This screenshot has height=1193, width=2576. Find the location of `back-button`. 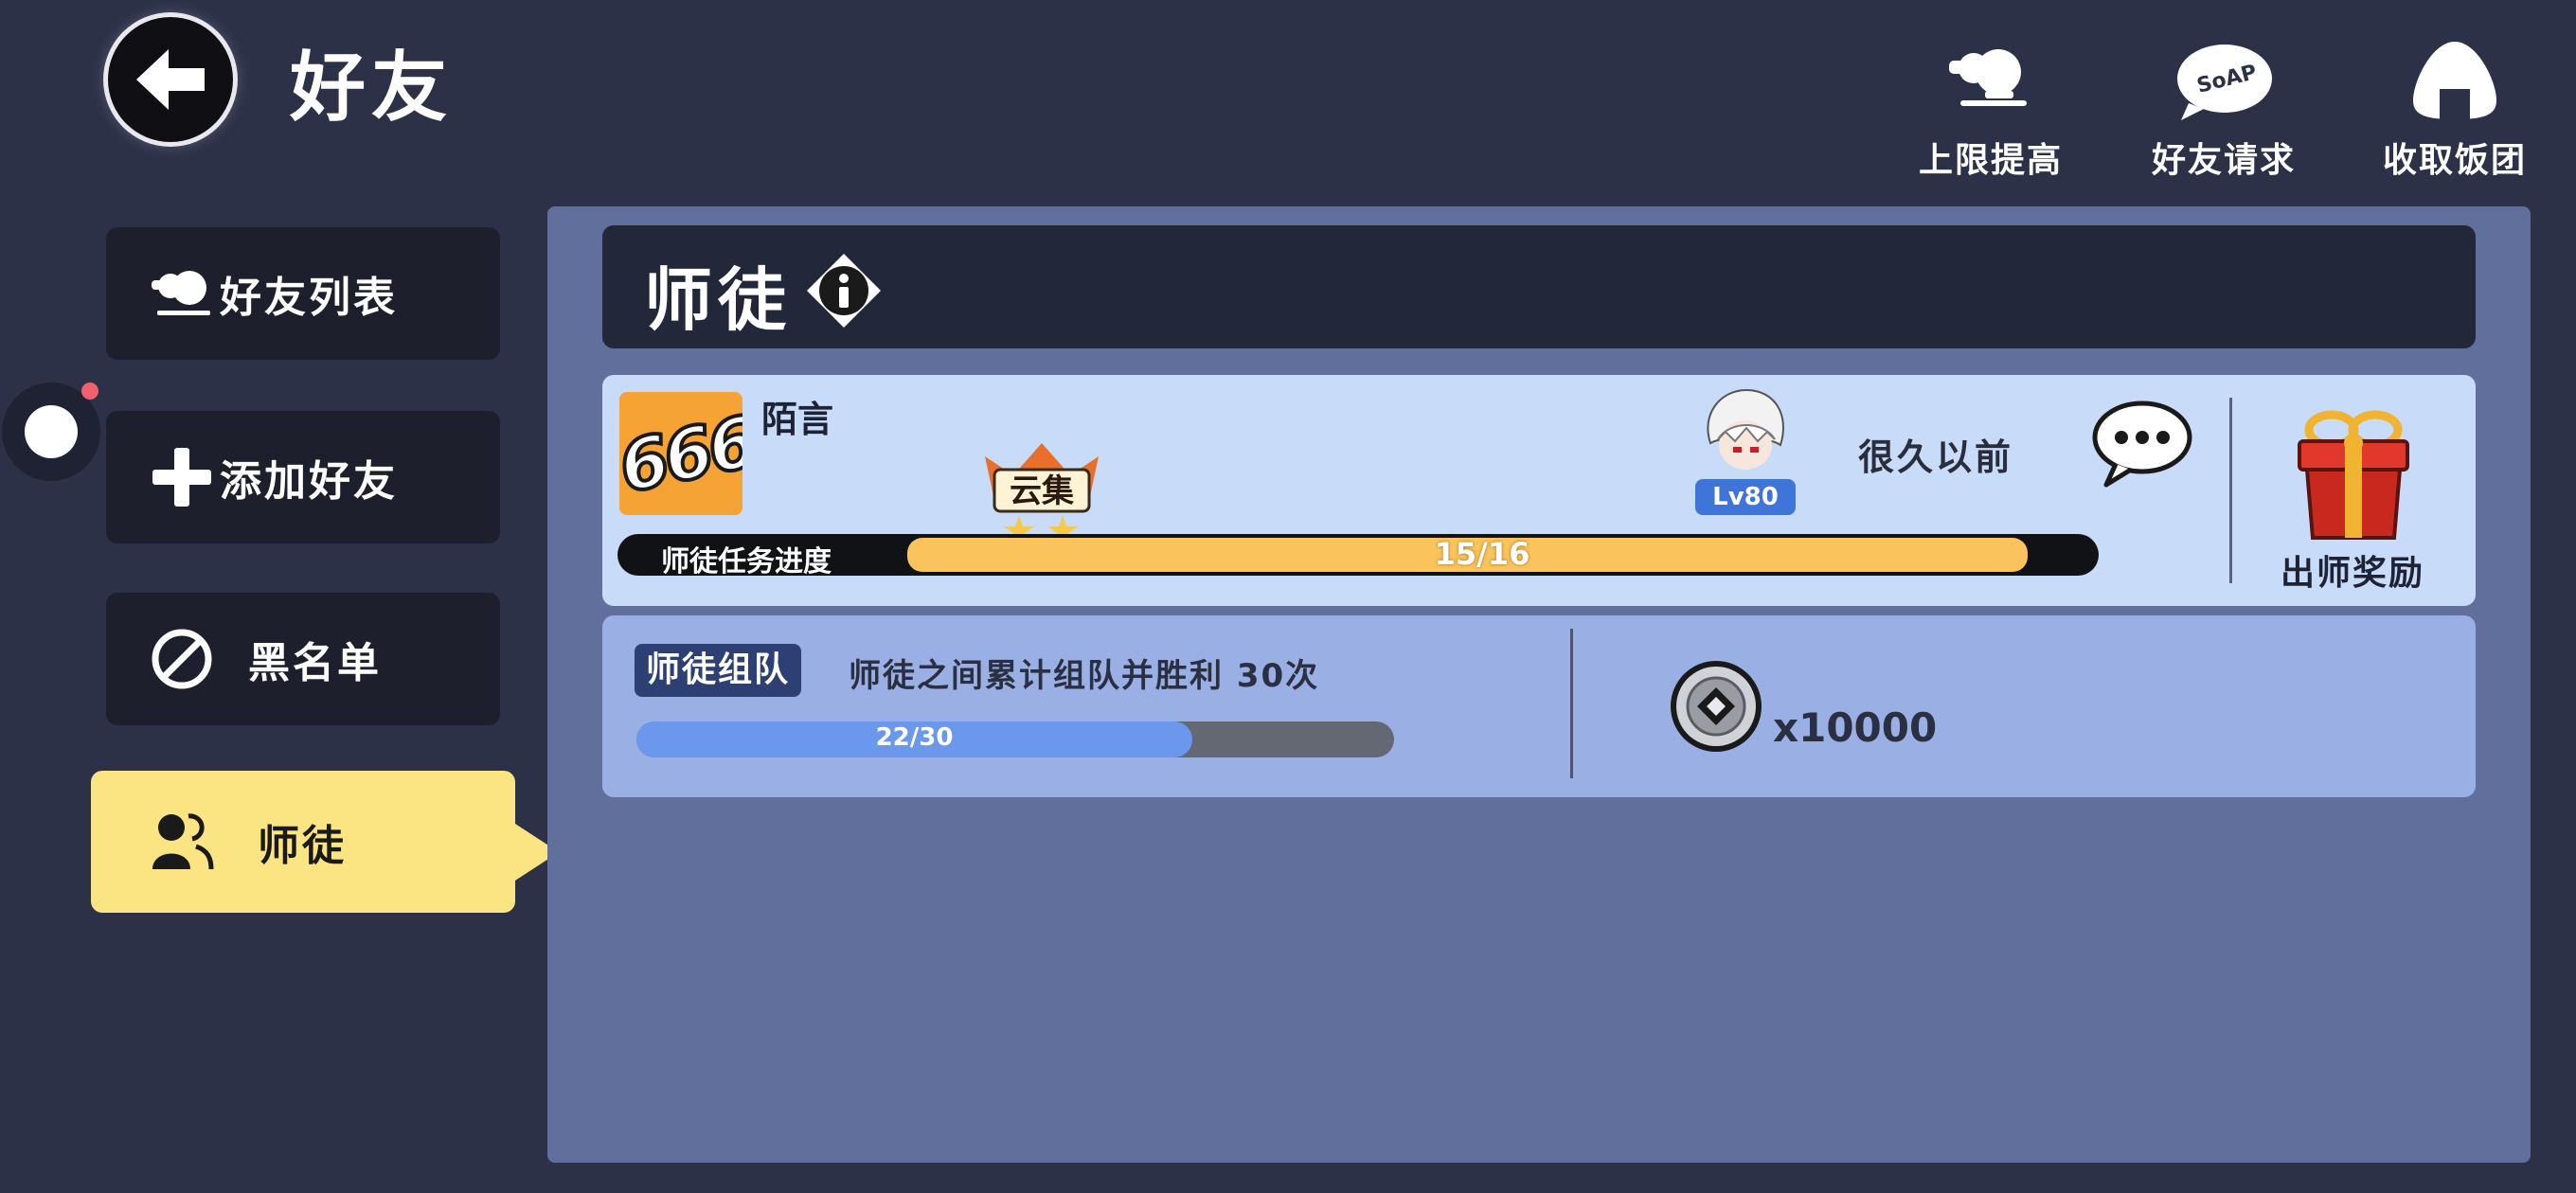

back-button is located at coordinates (170, 79).